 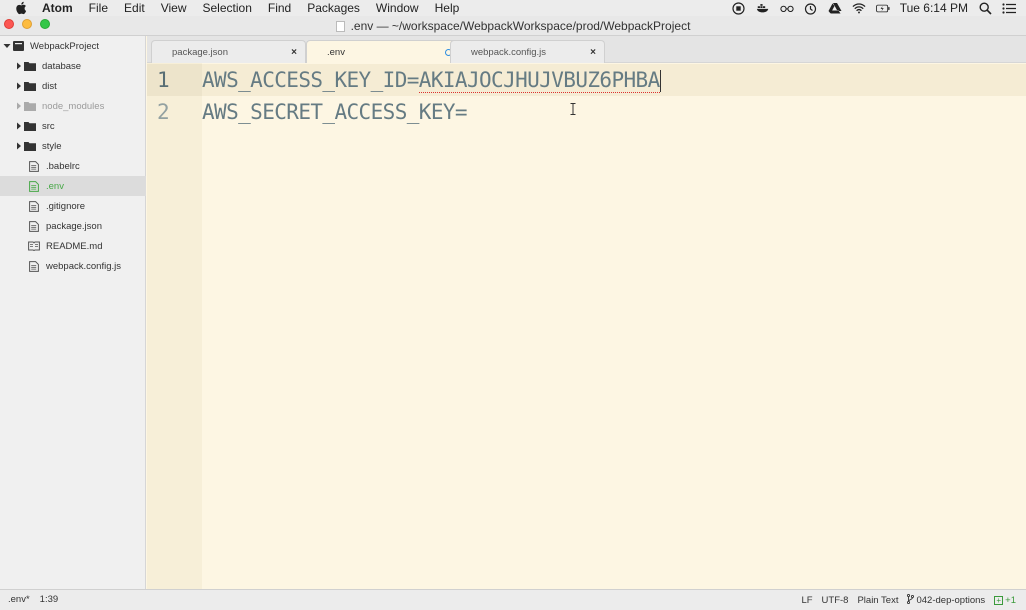 What do you see at coordinates (336, 52) in the screenshot?
I see `tab-label: .env` at bounding box center [336, 52].